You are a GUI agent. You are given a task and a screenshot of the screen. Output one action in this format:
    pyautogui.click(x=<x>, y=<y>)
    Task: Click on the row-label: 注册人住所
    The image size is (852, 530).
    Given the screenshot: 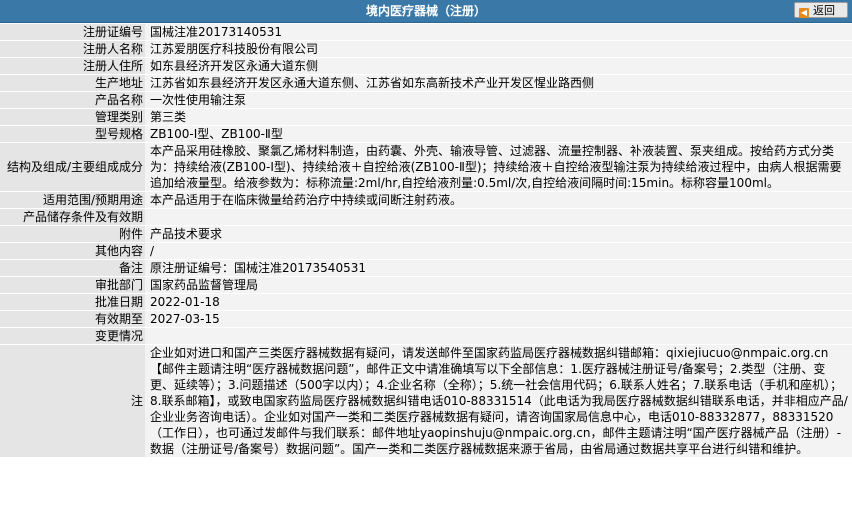 What is the action you would take?
    pyautogui.click(x=72, y=66)
    